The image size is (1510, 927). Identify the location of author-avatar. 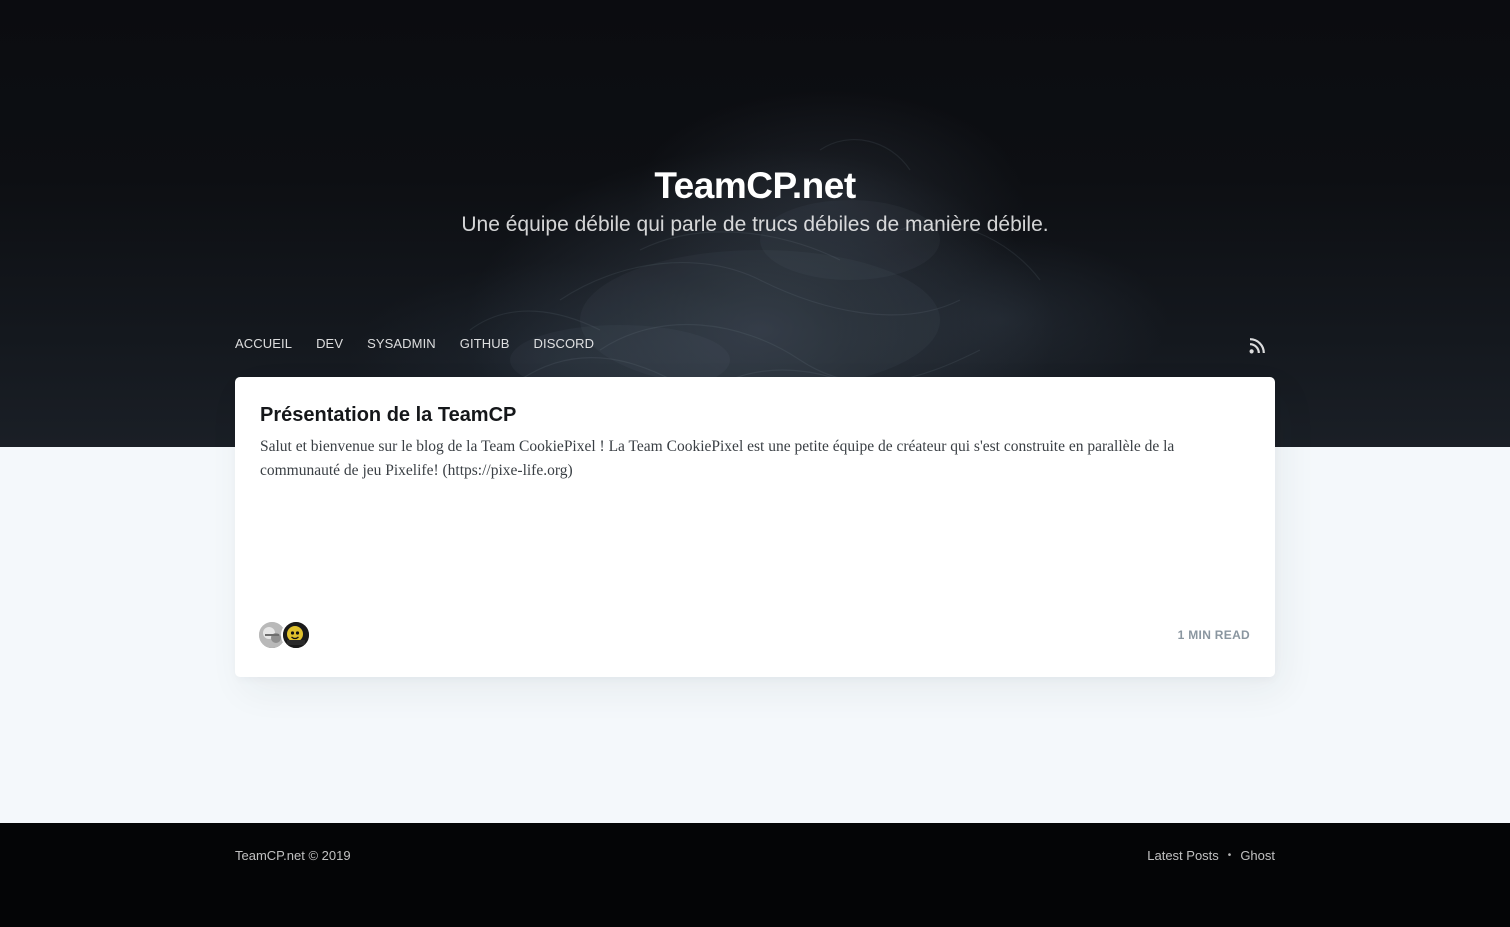
(296, 635).